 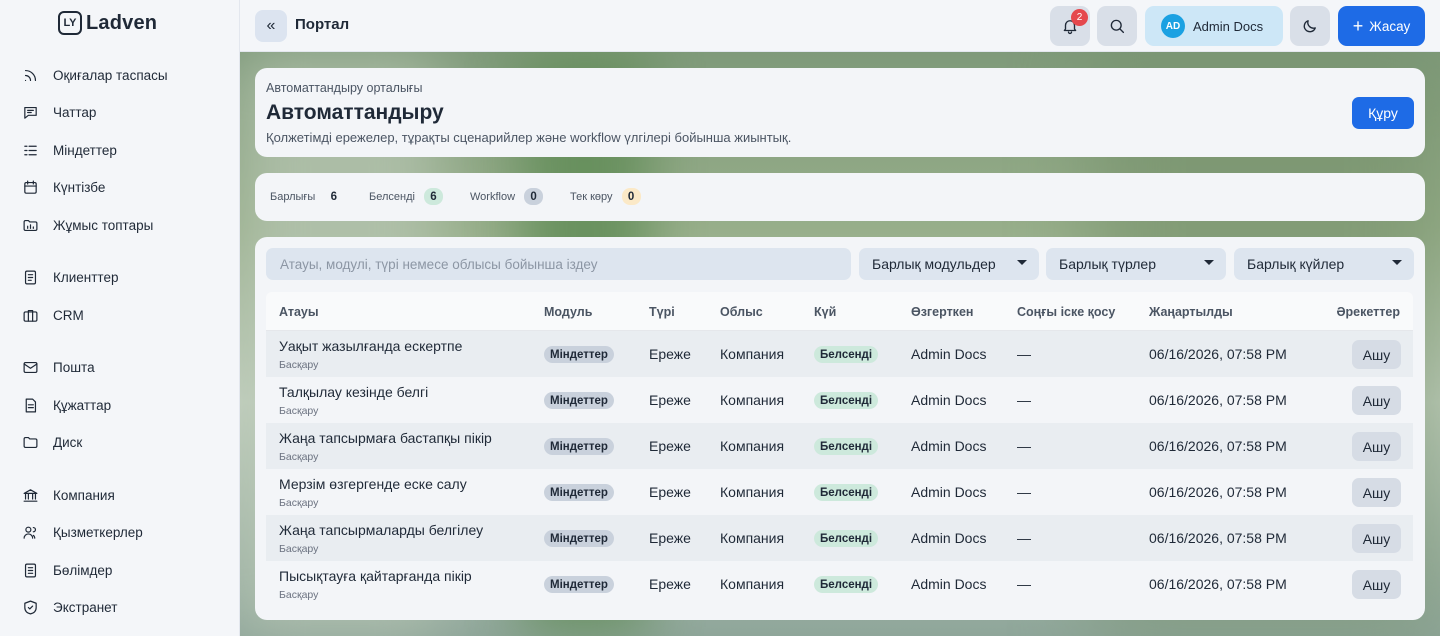 I want to click on stat-readonly: Тек көру 0, so click(x=605, y=196).